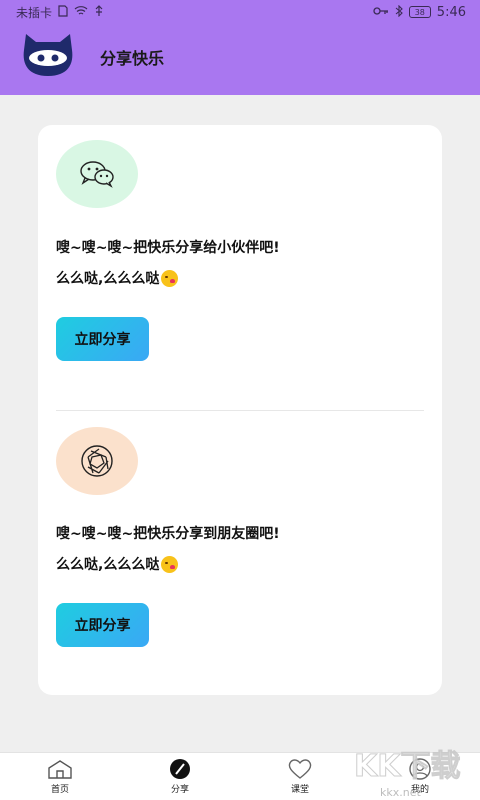 The width and height of the screenshot is (480, 800). Describe the element at coordinates (451, 12) in the screenshot. I see `clock-time: 5:46` at that location.